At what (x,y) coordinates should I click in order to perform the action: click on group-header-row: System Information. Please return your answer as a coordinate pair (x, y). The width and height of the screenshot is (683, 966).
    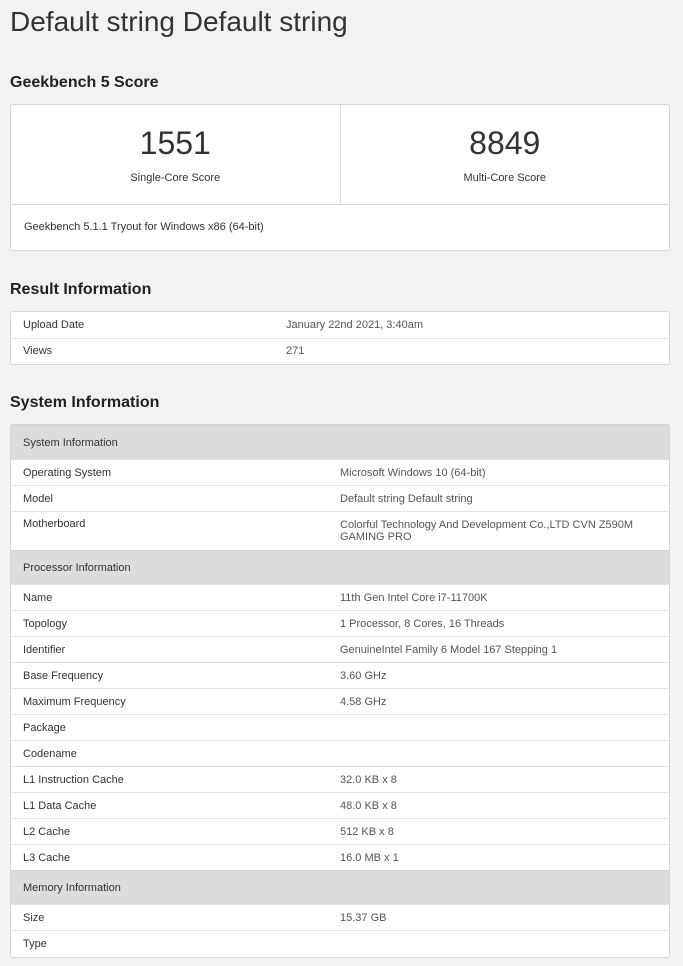
    Looking at the image, I should click on (340, 442).